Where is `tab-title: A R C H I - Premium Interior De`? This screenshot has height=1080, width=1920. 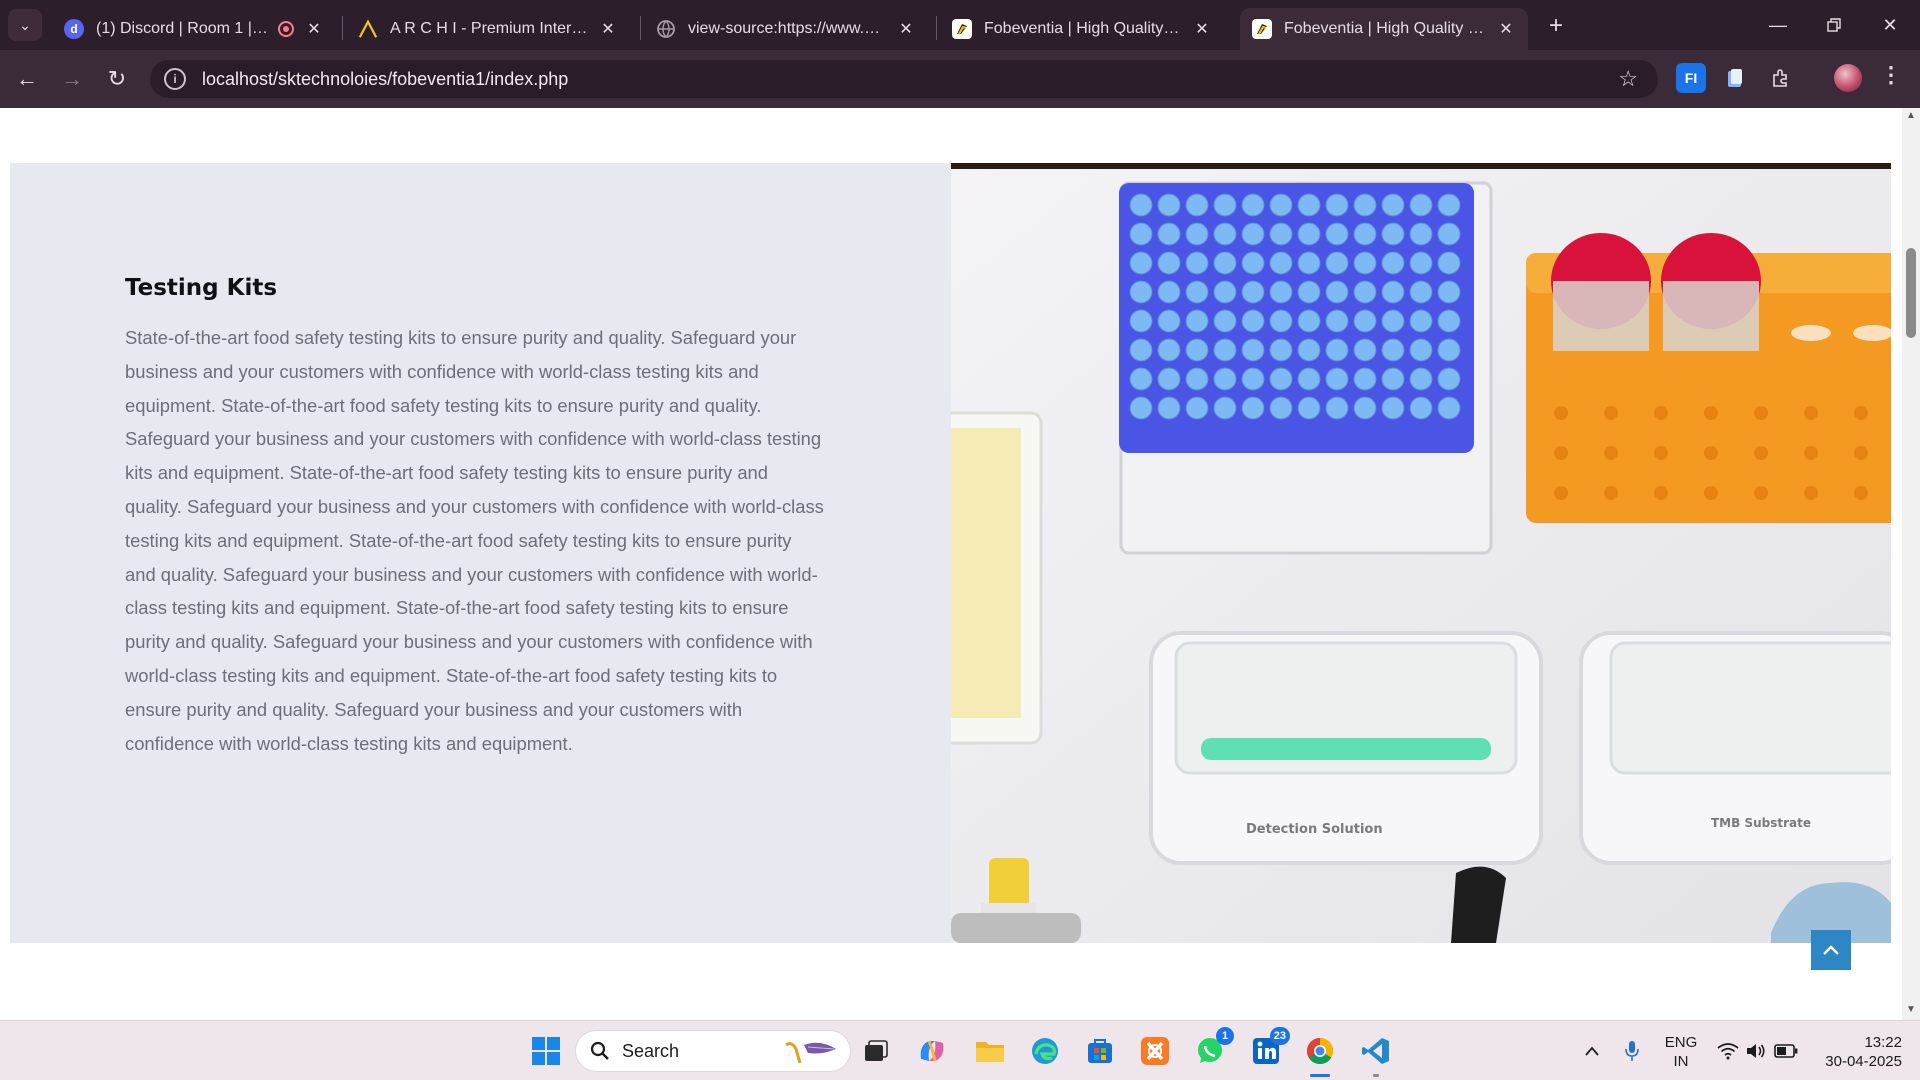
tab-title: A R C H I - Premium Interior De is located at coordinates (489, 28).